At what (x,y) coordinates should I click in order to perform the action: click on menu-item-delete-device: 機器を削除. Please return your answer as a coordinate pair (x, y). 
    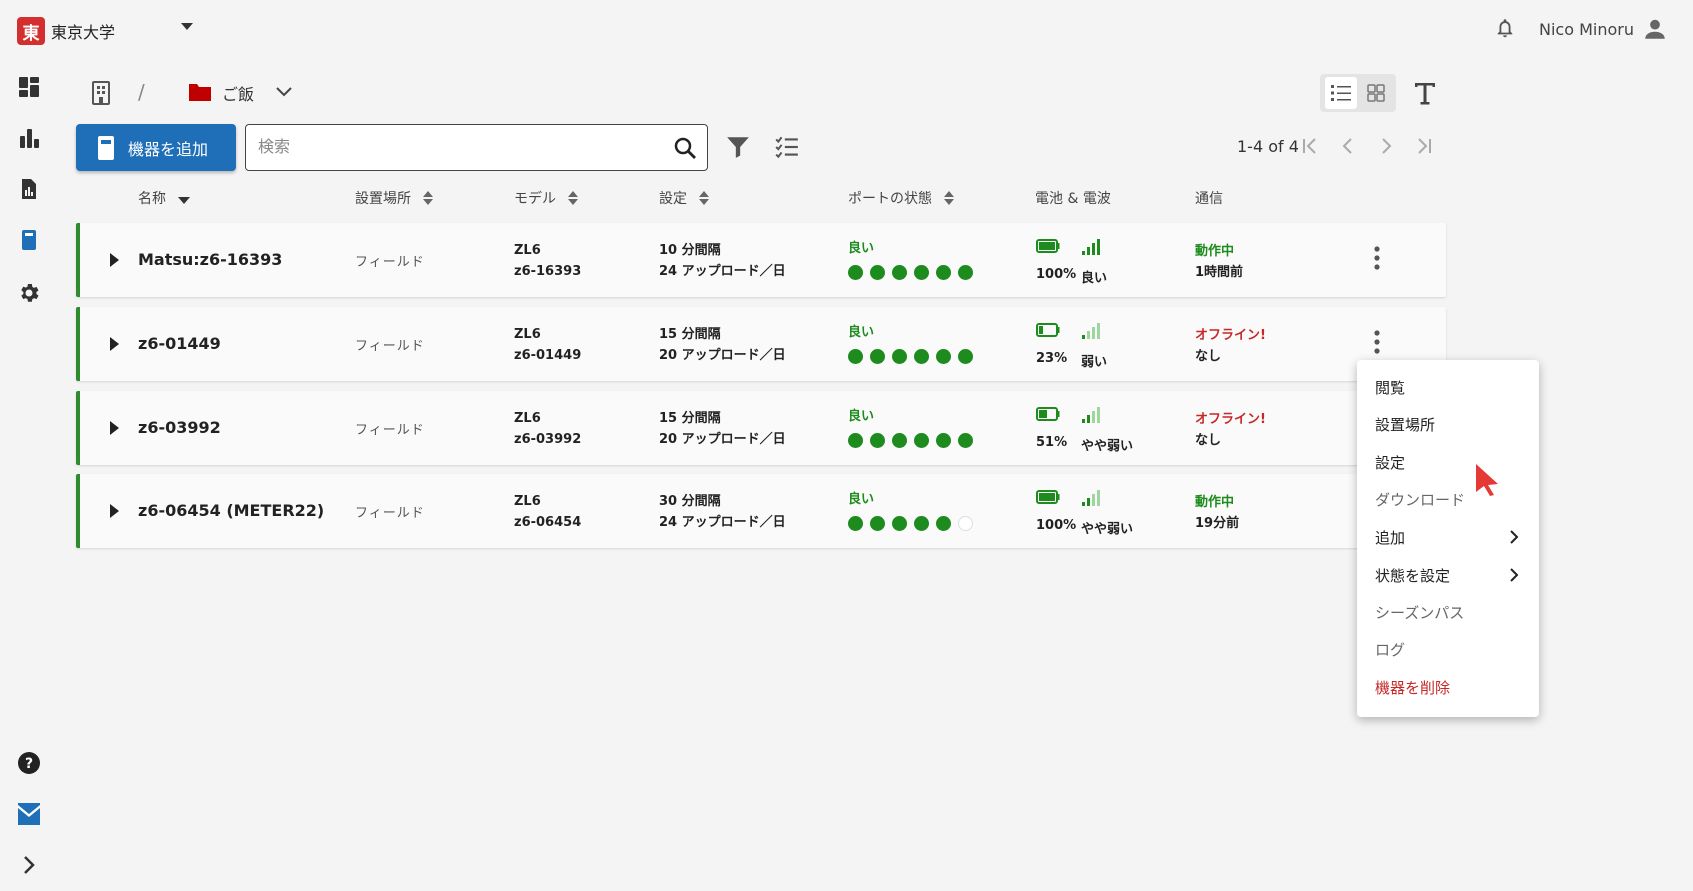
    Looking at the image, I should click on (1412, 687).